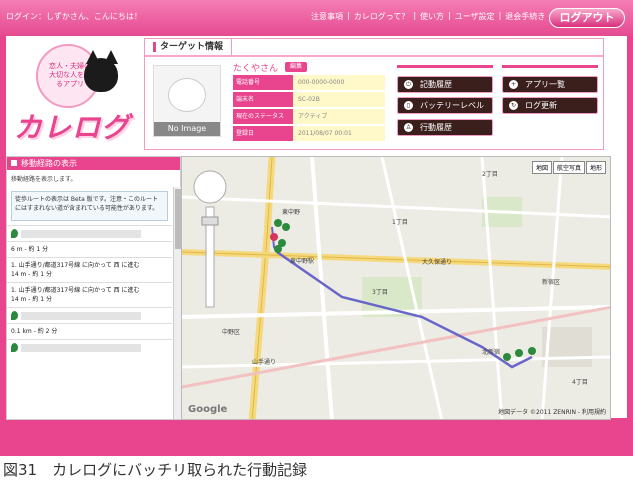 This screenshot has width=633, height=482. What do you see at coordinates (256, 69) in the screenshot?
I see `target-name: たくやさん` at bounding box center [256, 69].